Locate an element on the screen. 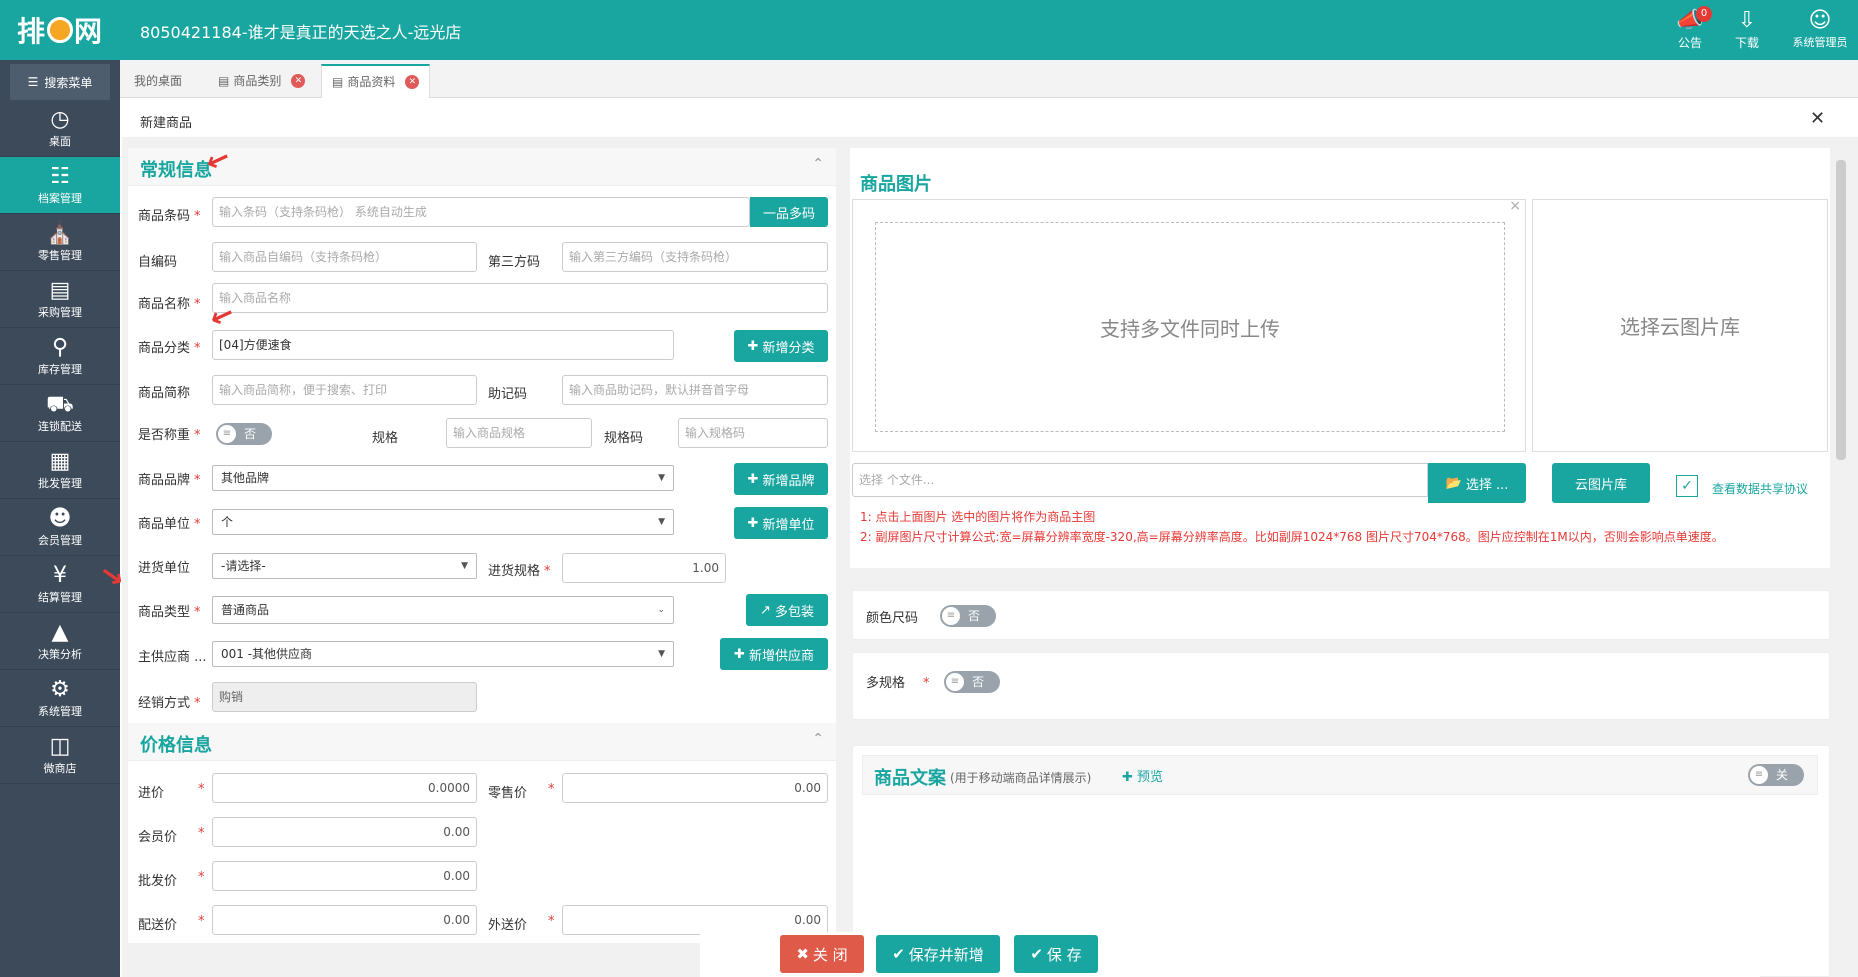 The height and width of the screenshot is (977, 1858). doc-icon: ▤ is located at coordinates (338, 82).